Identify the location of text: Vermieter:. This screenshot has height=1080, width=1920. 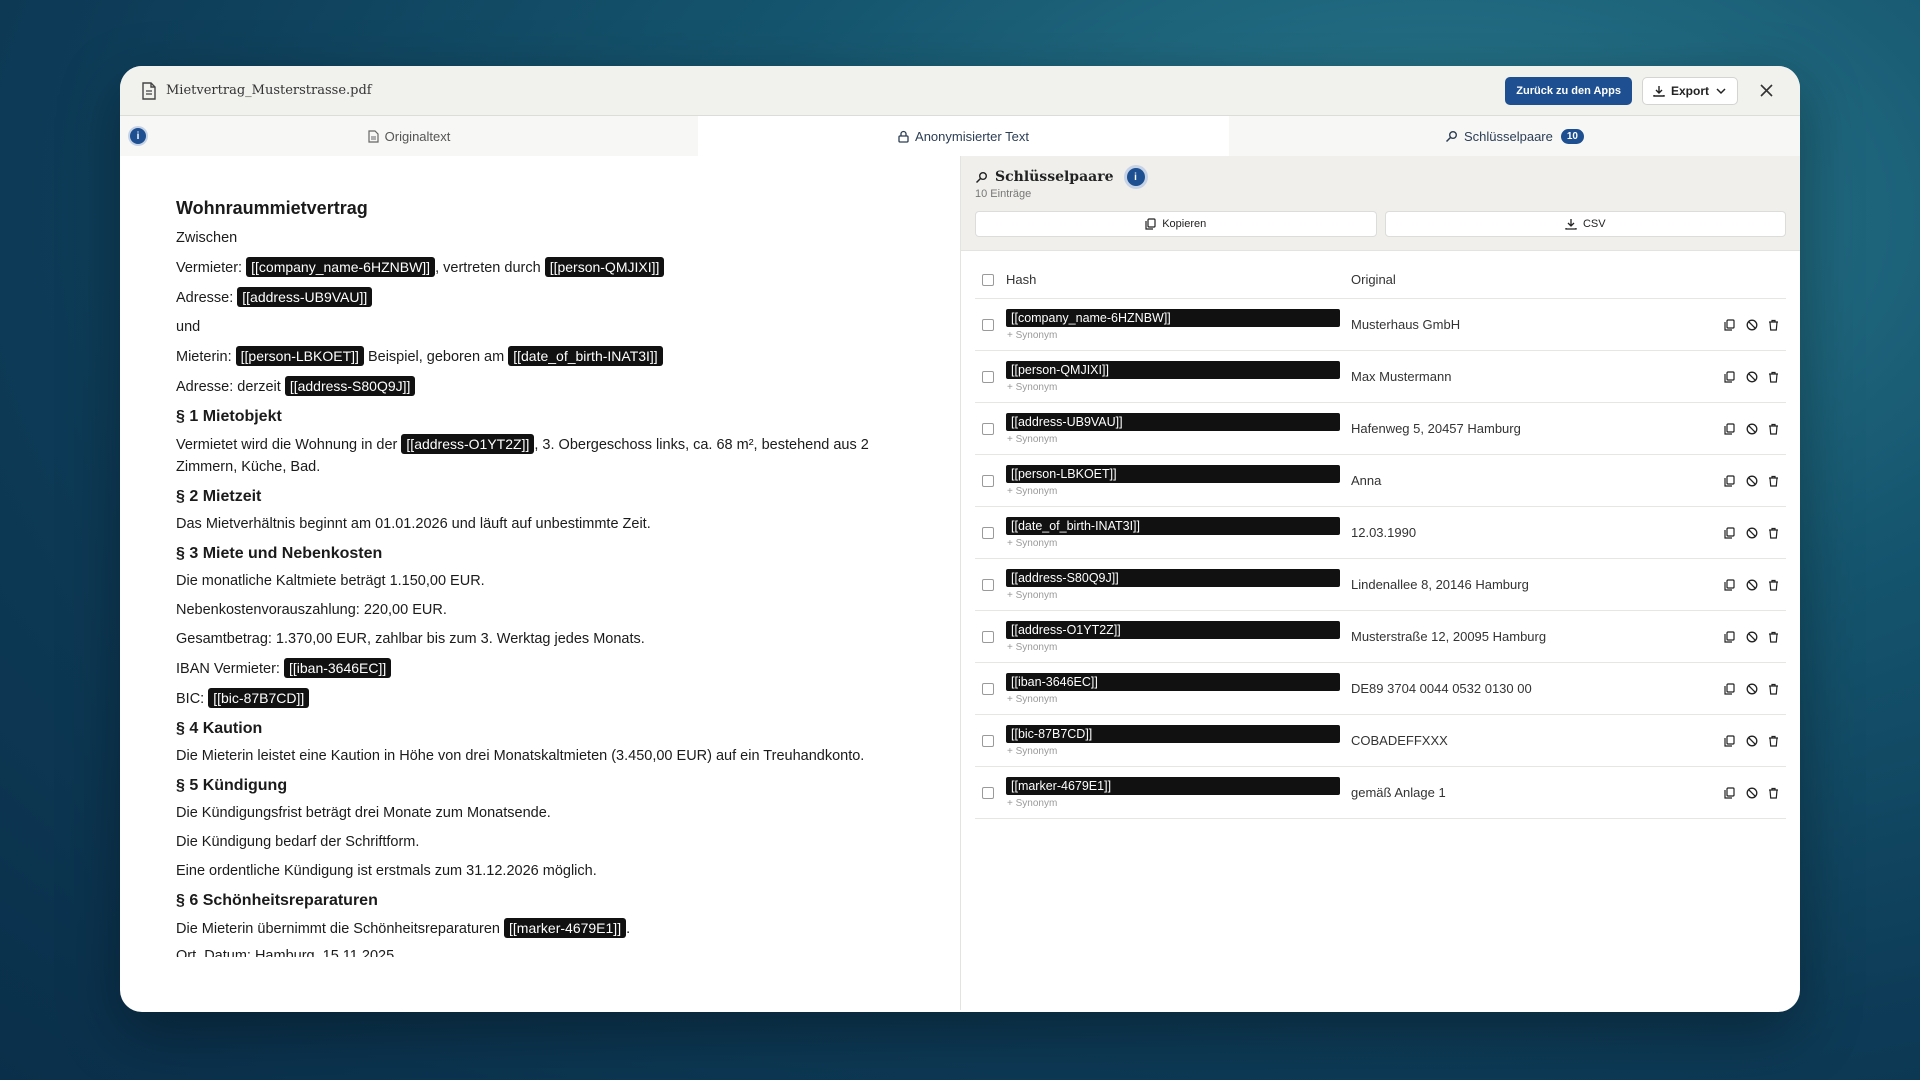
(209, 268).